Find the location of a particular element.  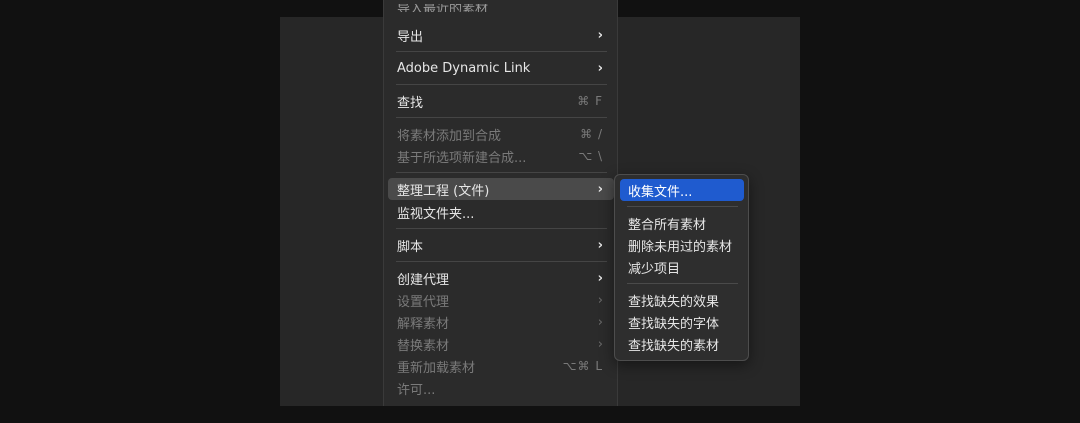

menu-item-label: 脚本 is located at coordinates (410, 247).